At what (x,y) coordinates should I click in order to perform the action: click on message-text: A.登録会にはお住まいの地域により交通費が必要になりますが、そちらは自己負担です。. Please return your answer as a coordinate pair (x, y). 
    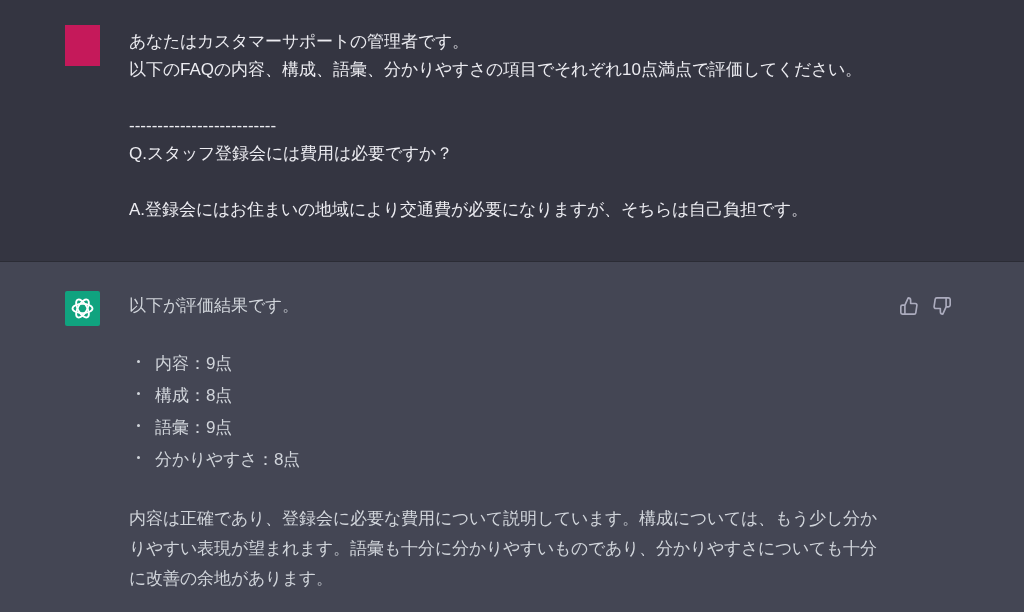
    Looking at the image, I should click on (469, 210).